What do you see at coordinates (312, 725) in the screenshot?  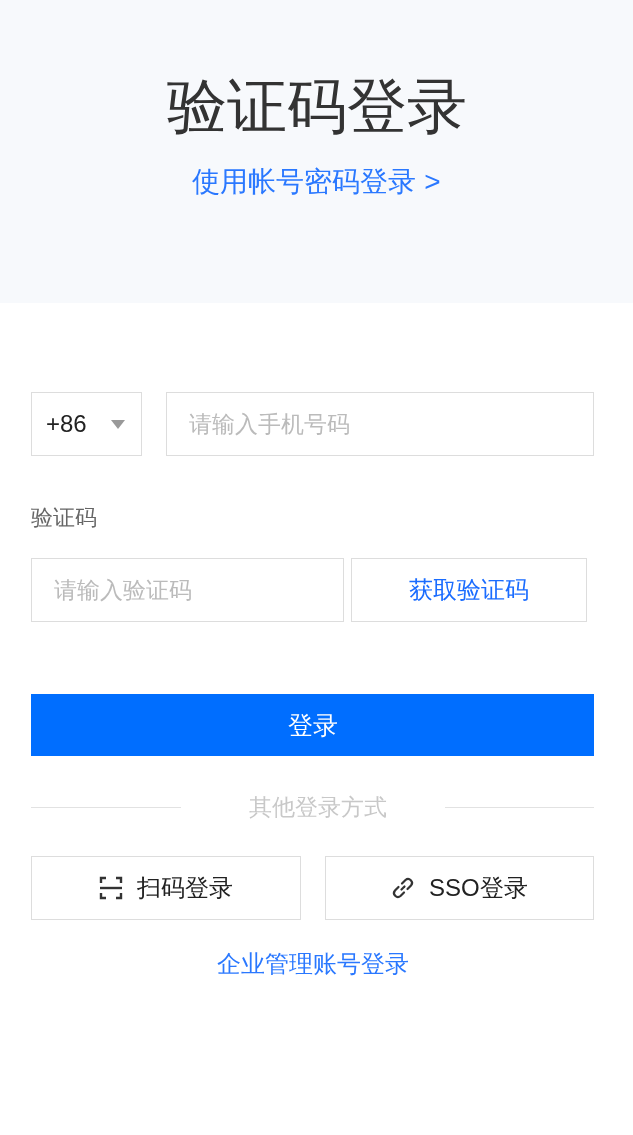 I see `login-button: 登录` at bounding box center [312, 725].